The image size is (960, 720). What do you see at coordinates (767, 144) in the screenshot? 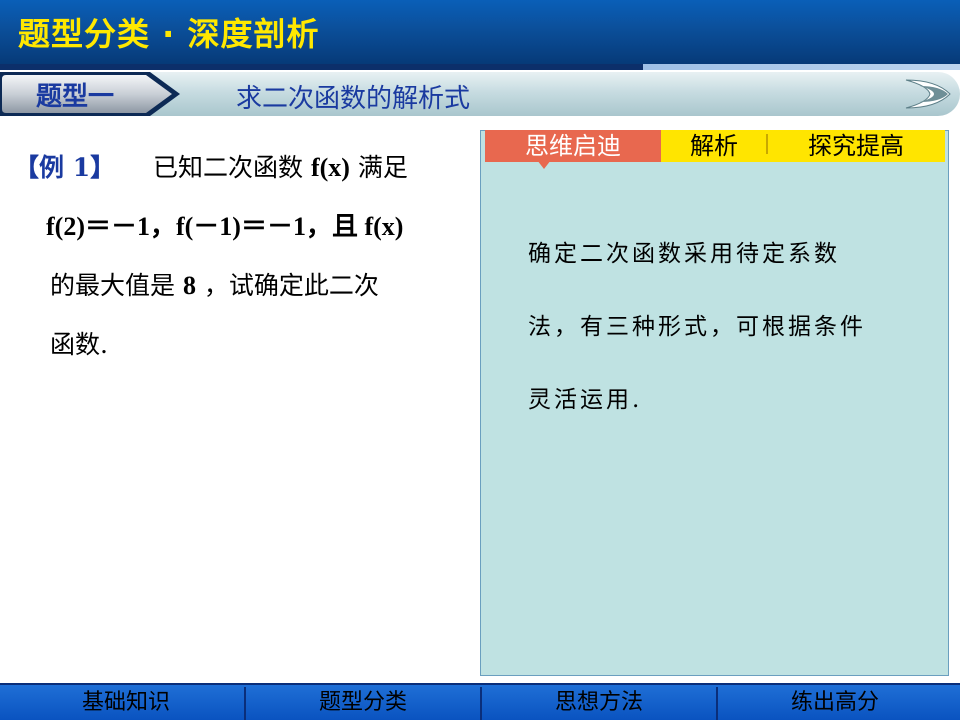
I see `tab-divider` at bounding box center [767, 144].